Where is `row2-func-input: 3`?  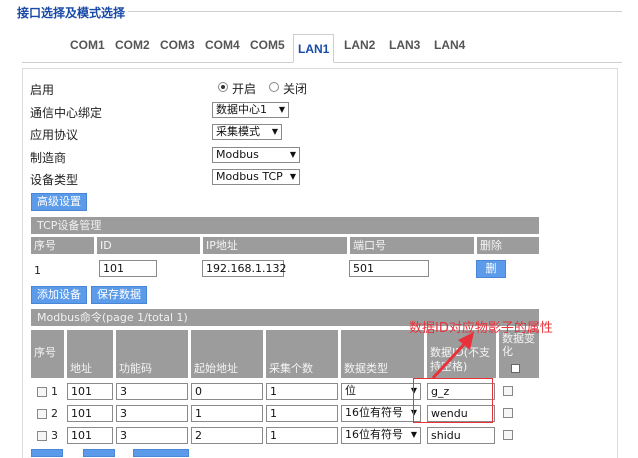 row2-func-input: 3 is located at coordinates (152, 413).